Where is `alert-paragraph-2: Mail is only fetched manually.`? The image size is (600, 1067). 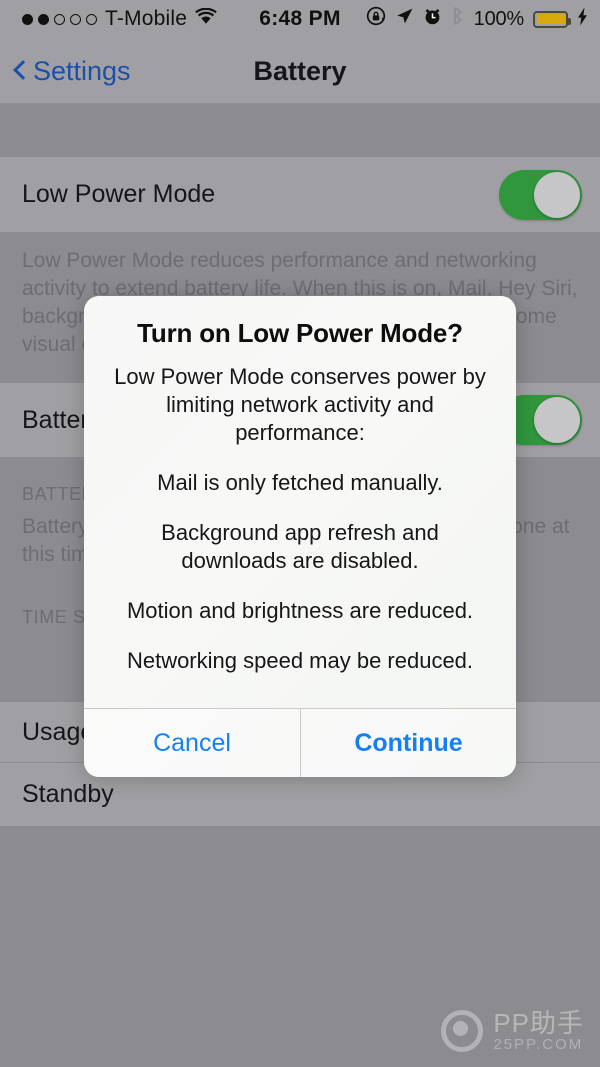 alert-paragraph-2: Mail is only fetched manually. is located at coordinates (300, 482).